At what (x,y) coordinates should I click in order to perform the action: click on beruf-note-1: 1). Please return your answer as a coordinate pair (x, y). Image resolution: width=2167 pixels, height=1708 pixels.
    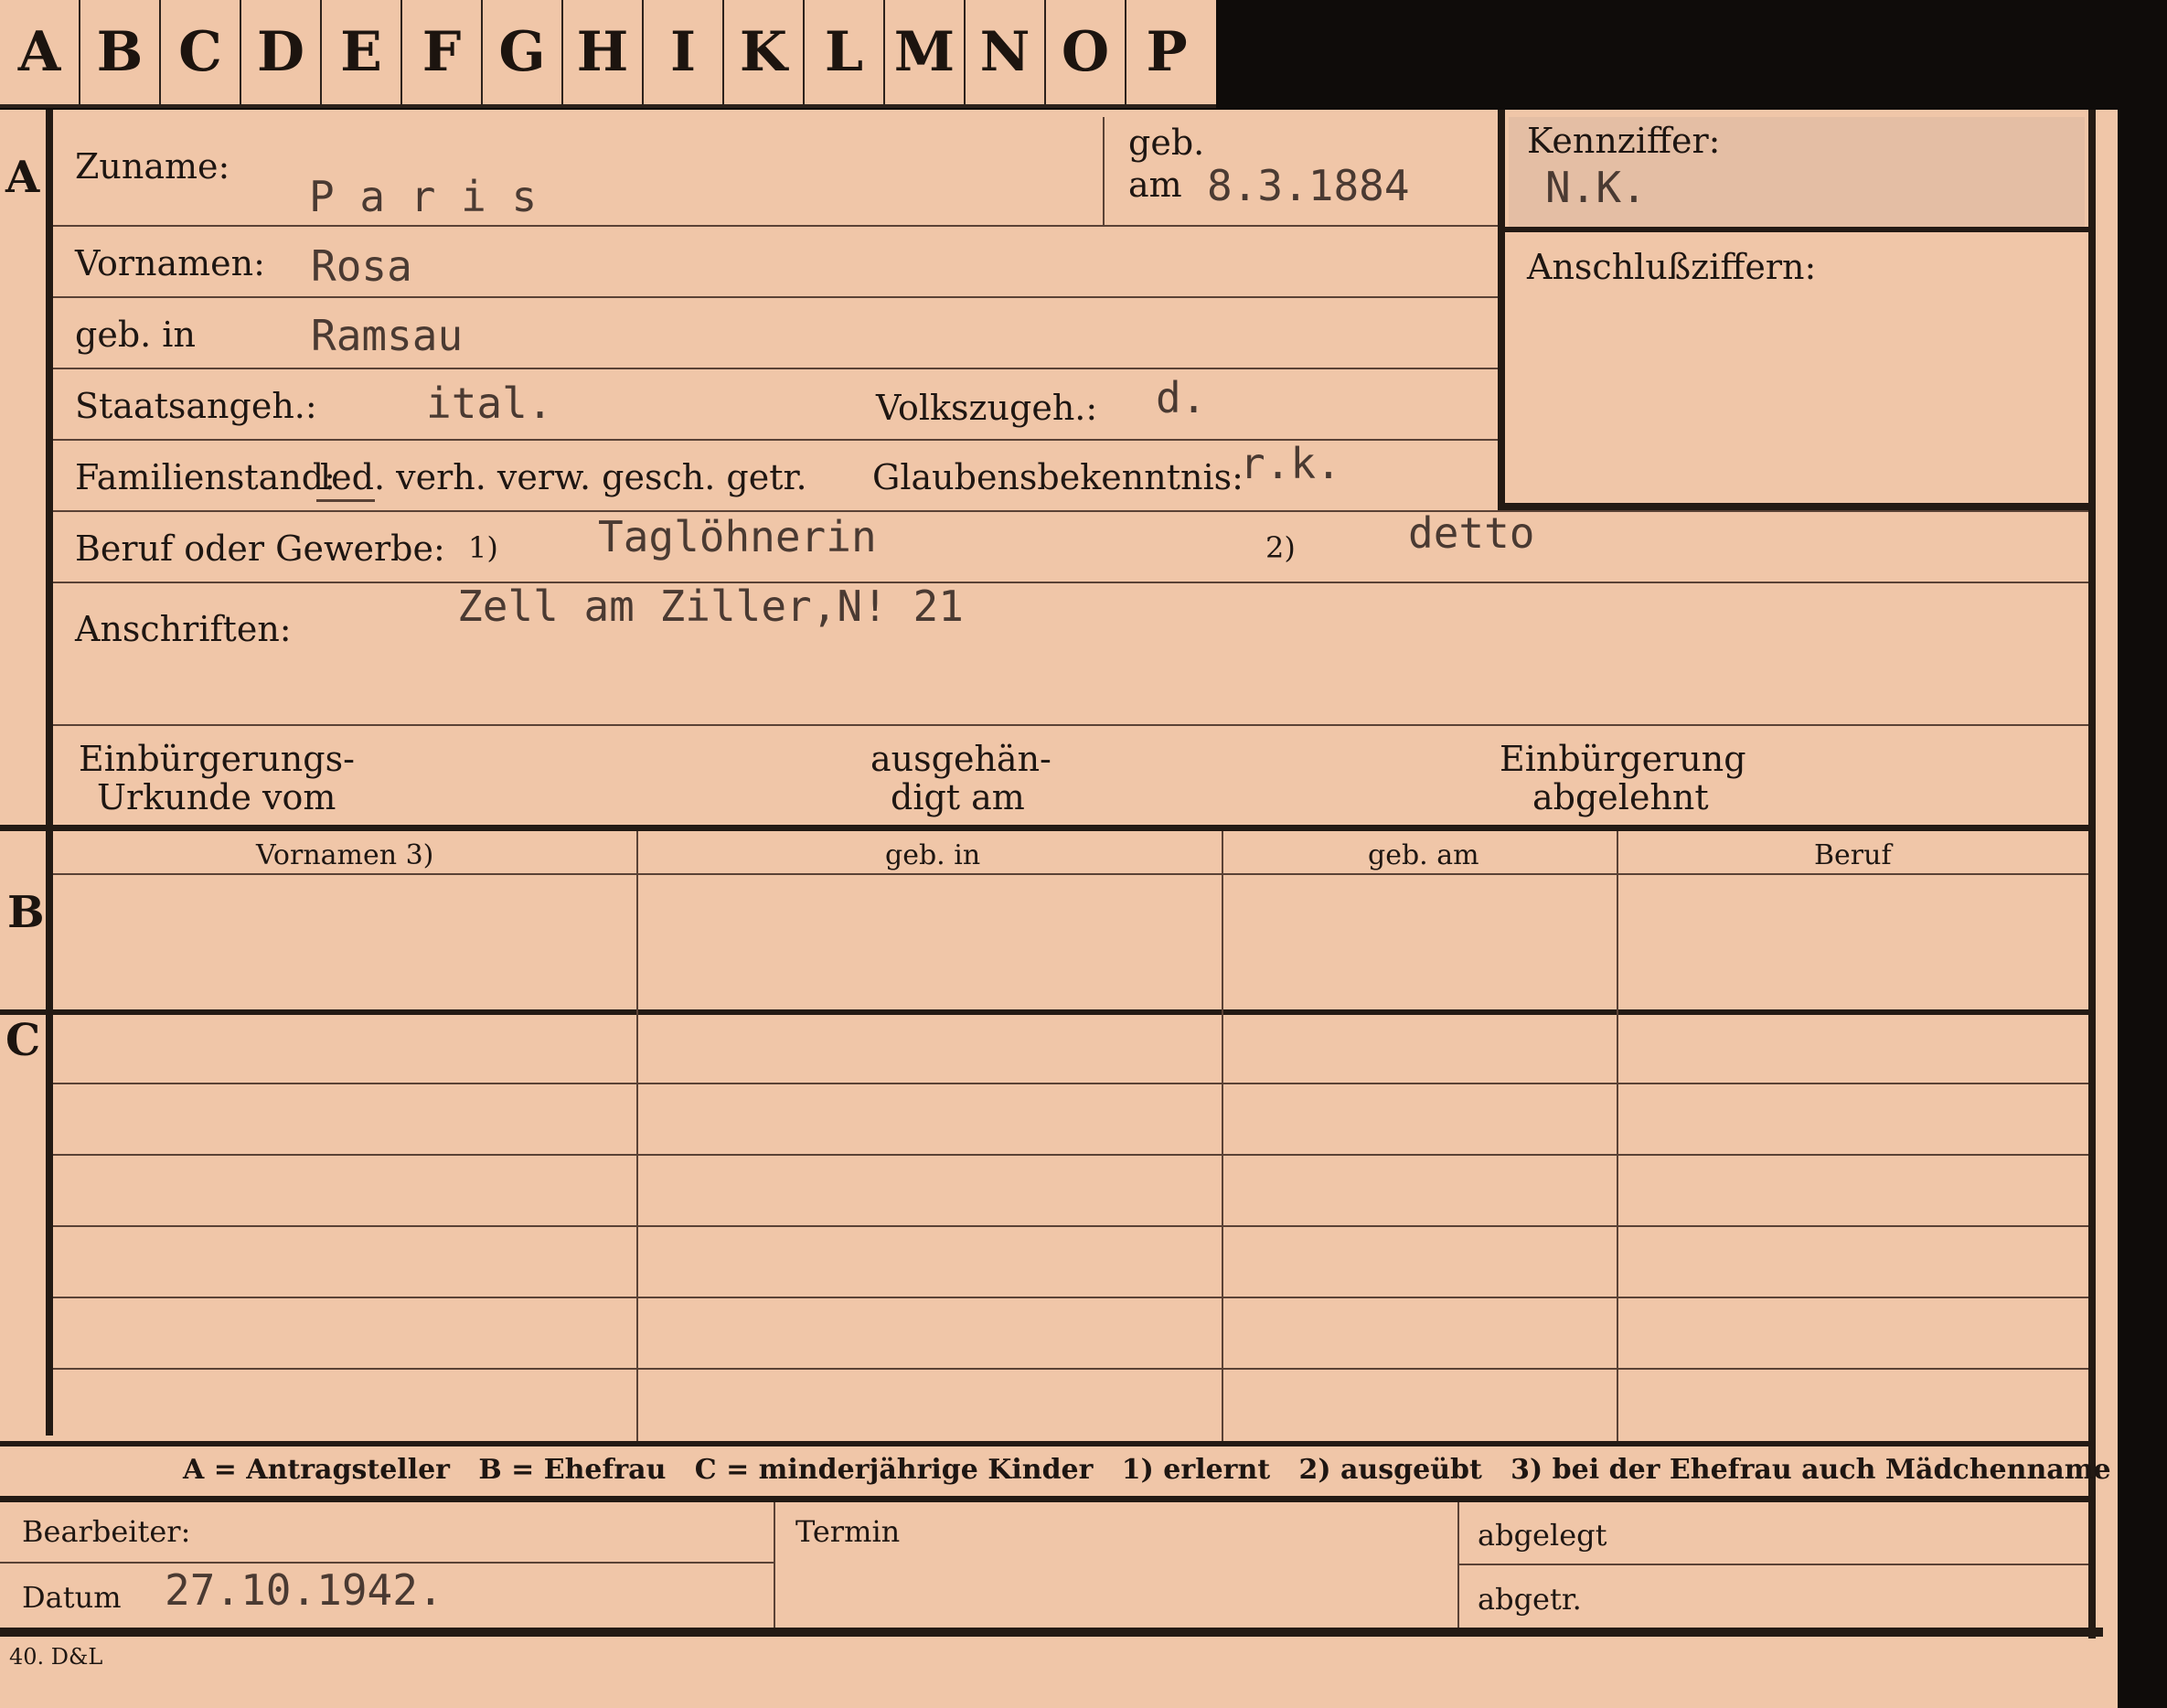
    Looking at the image, I should click on (483, 548).